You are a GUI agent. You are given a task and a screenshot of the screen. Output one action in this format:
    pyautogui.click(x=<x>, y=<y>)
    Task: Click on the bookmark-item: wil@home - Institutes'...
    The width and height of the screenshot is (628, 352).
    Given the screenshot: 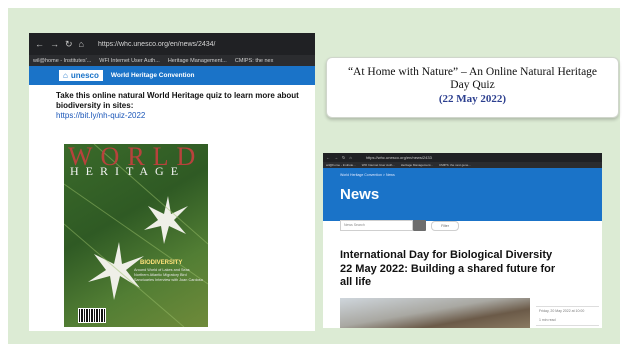 What is the action you would take?
    pyautogui.click(x=62, y=61)
    